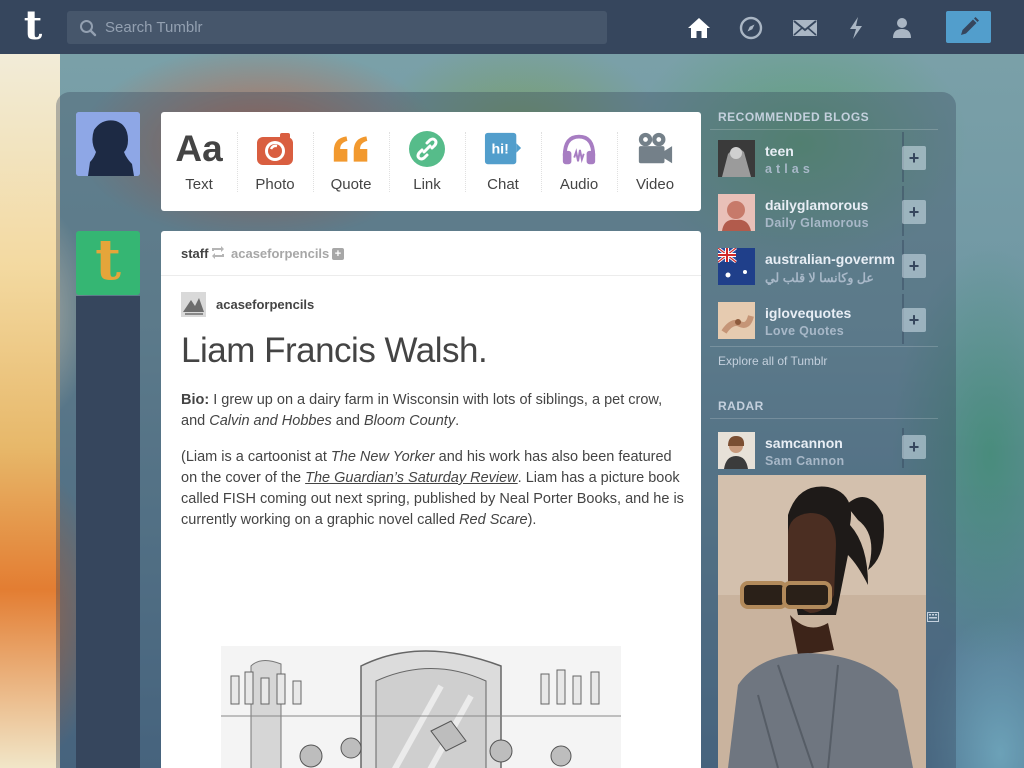 Image resolution: width=1024 pixels, height=768 pixels. Describe the element at coordinates (741, 406) in the screenshot. I see `radar-heading: RADAR` at that location.